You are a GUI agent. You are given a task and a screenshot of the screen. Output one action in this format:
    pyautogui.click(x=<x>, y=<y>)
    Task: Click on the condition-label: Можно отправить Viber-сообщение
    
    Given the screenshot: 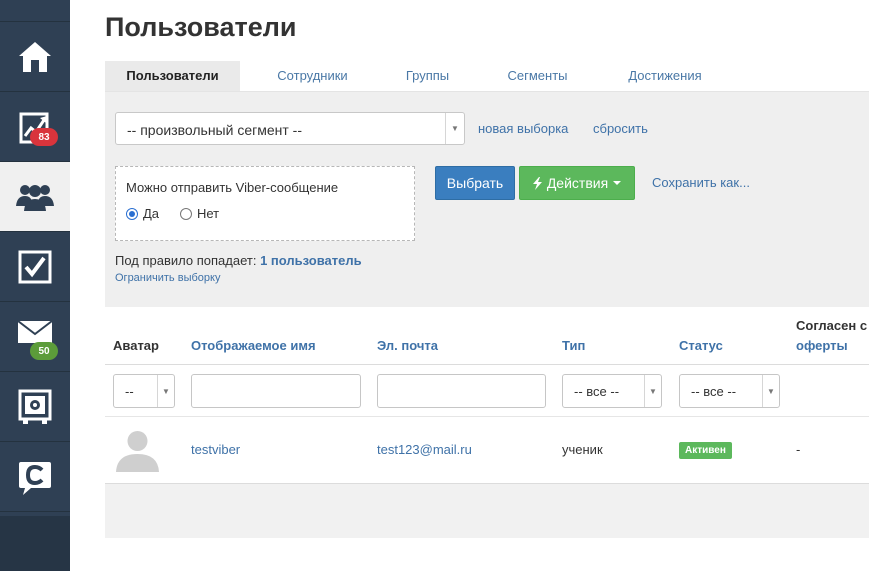 What is the action you would take?
    pyautogui.click(x=232, y=187)
    